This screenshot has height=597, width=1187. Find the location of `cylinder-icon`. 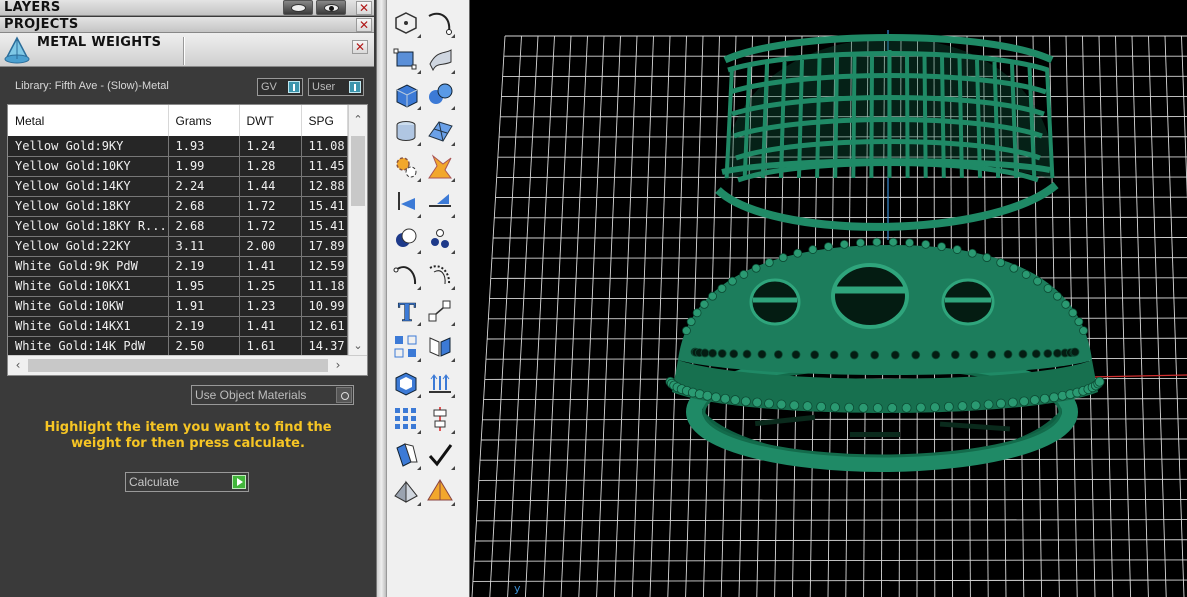

cylinder-icon is located at coordinates (406, 131).